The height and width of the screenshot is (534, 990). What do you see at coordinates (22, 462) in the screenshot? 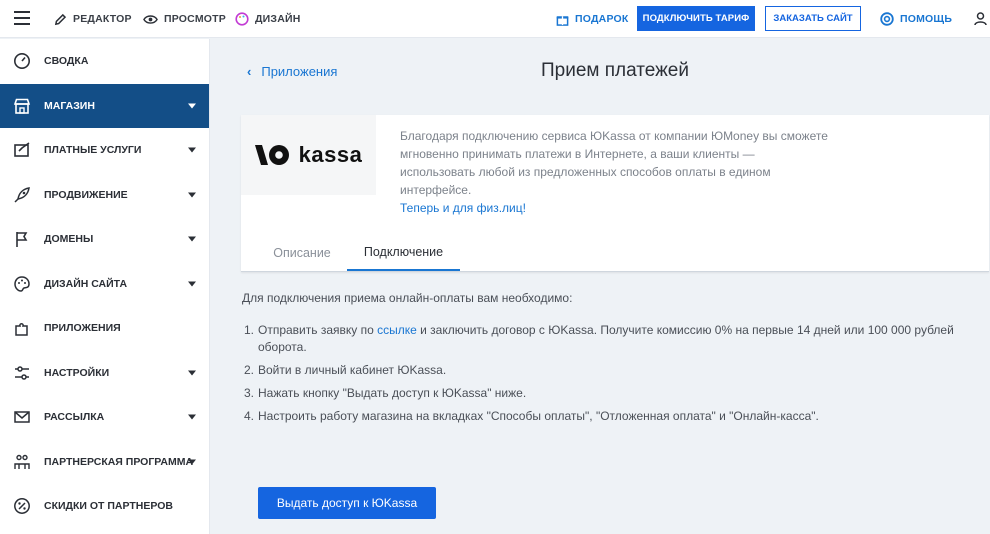
I see `partners-icon` at bounding box center [22, 462].